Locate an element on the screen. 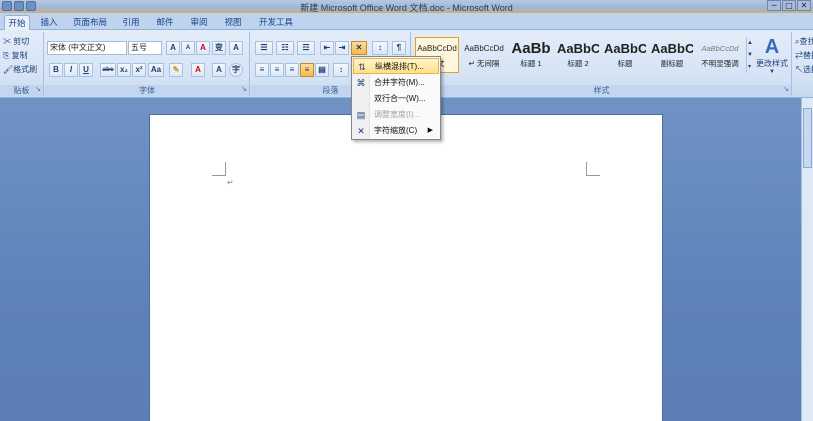 This screenshot has height=421, width=813. char-scale-icon: ✕ is located at coordinates (361, 131).